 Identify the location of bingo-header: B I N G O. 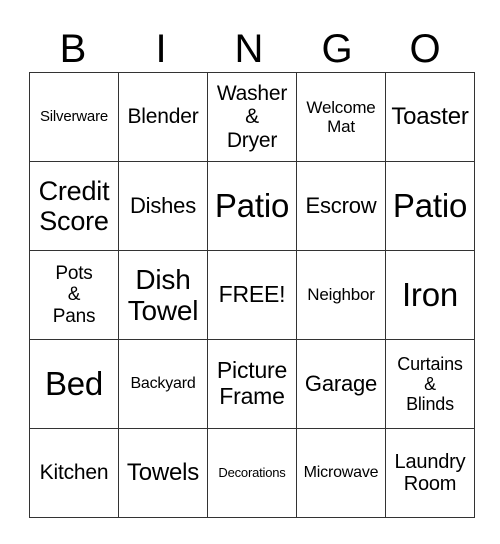
(249, 49).